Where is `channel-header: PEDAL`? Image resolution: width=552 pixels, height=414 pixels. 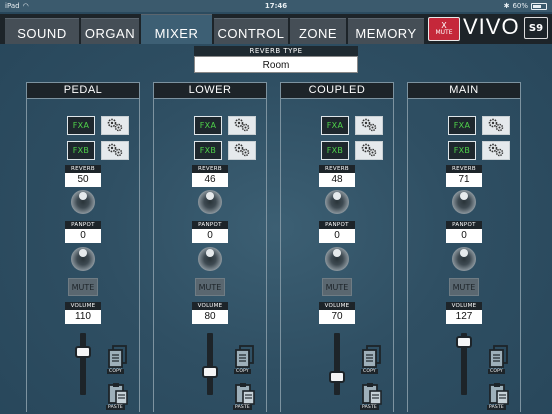 channel-header: PEDAL is located at coordinates (83, 90).